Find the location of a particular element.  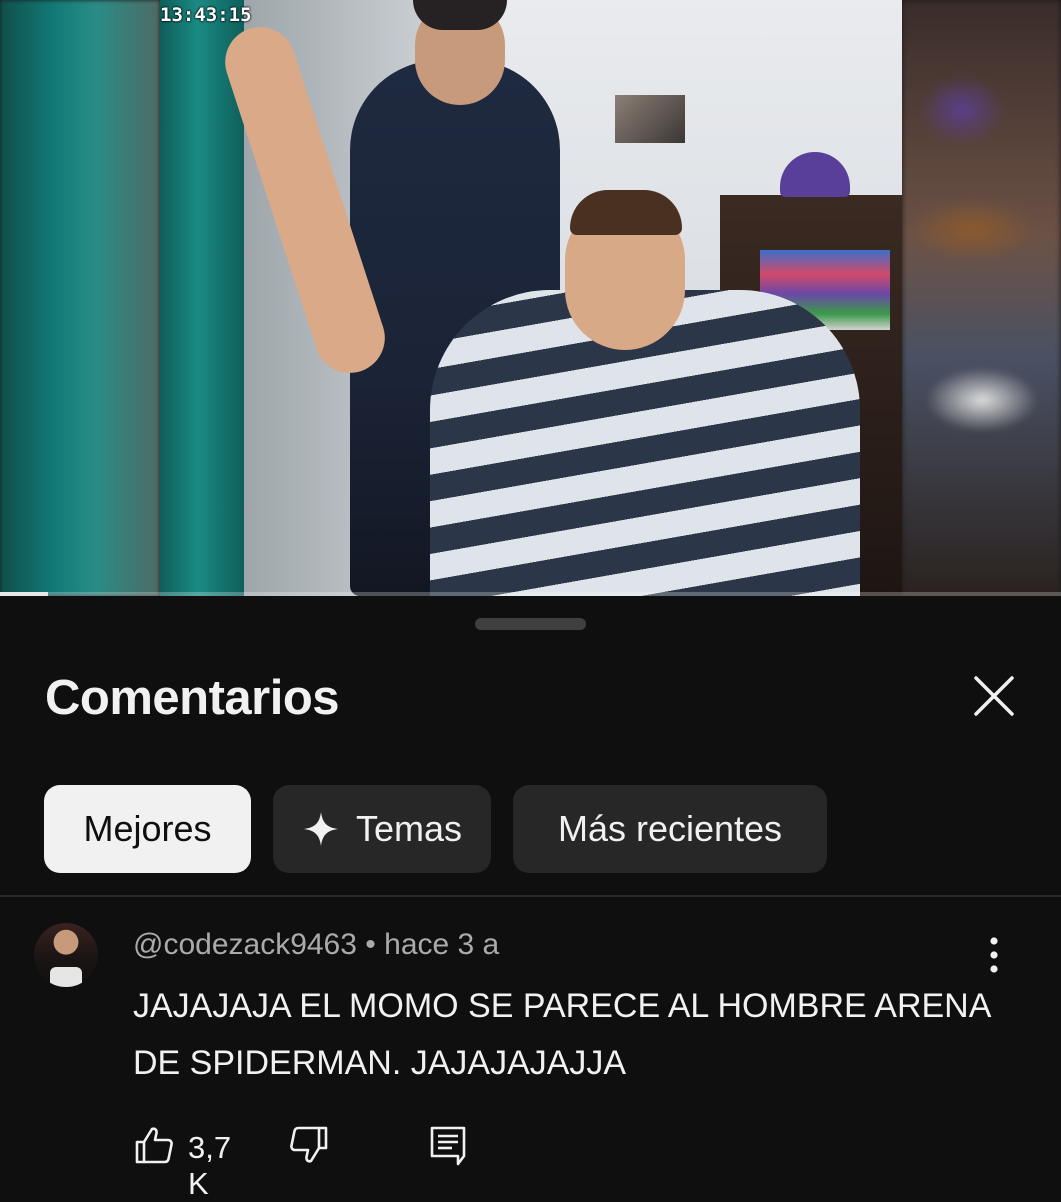

sparkle-icon is located at coordinates (320, 829).